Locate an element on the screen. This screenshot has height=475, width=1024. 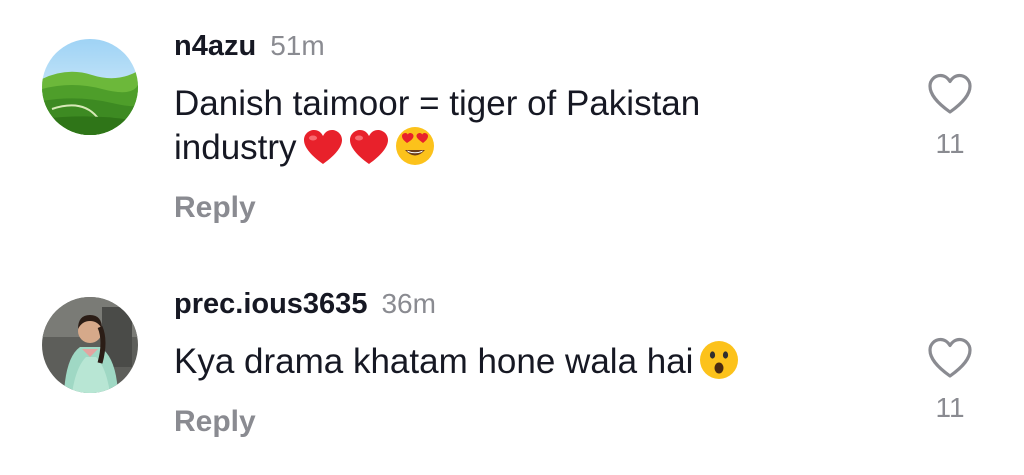
comment-text-content: Kya drama khatam hone wala hai is located at coordinates (434, 361).